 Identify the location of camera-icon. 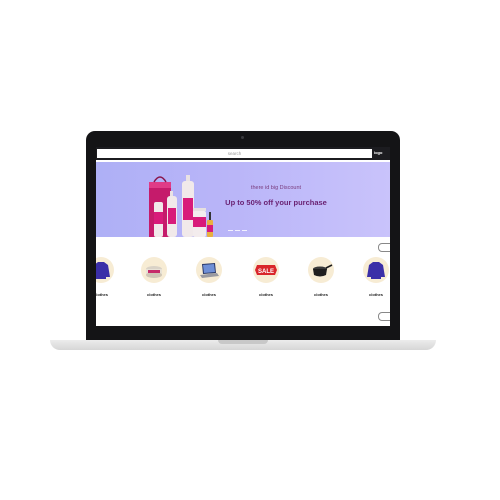
(242, 137).